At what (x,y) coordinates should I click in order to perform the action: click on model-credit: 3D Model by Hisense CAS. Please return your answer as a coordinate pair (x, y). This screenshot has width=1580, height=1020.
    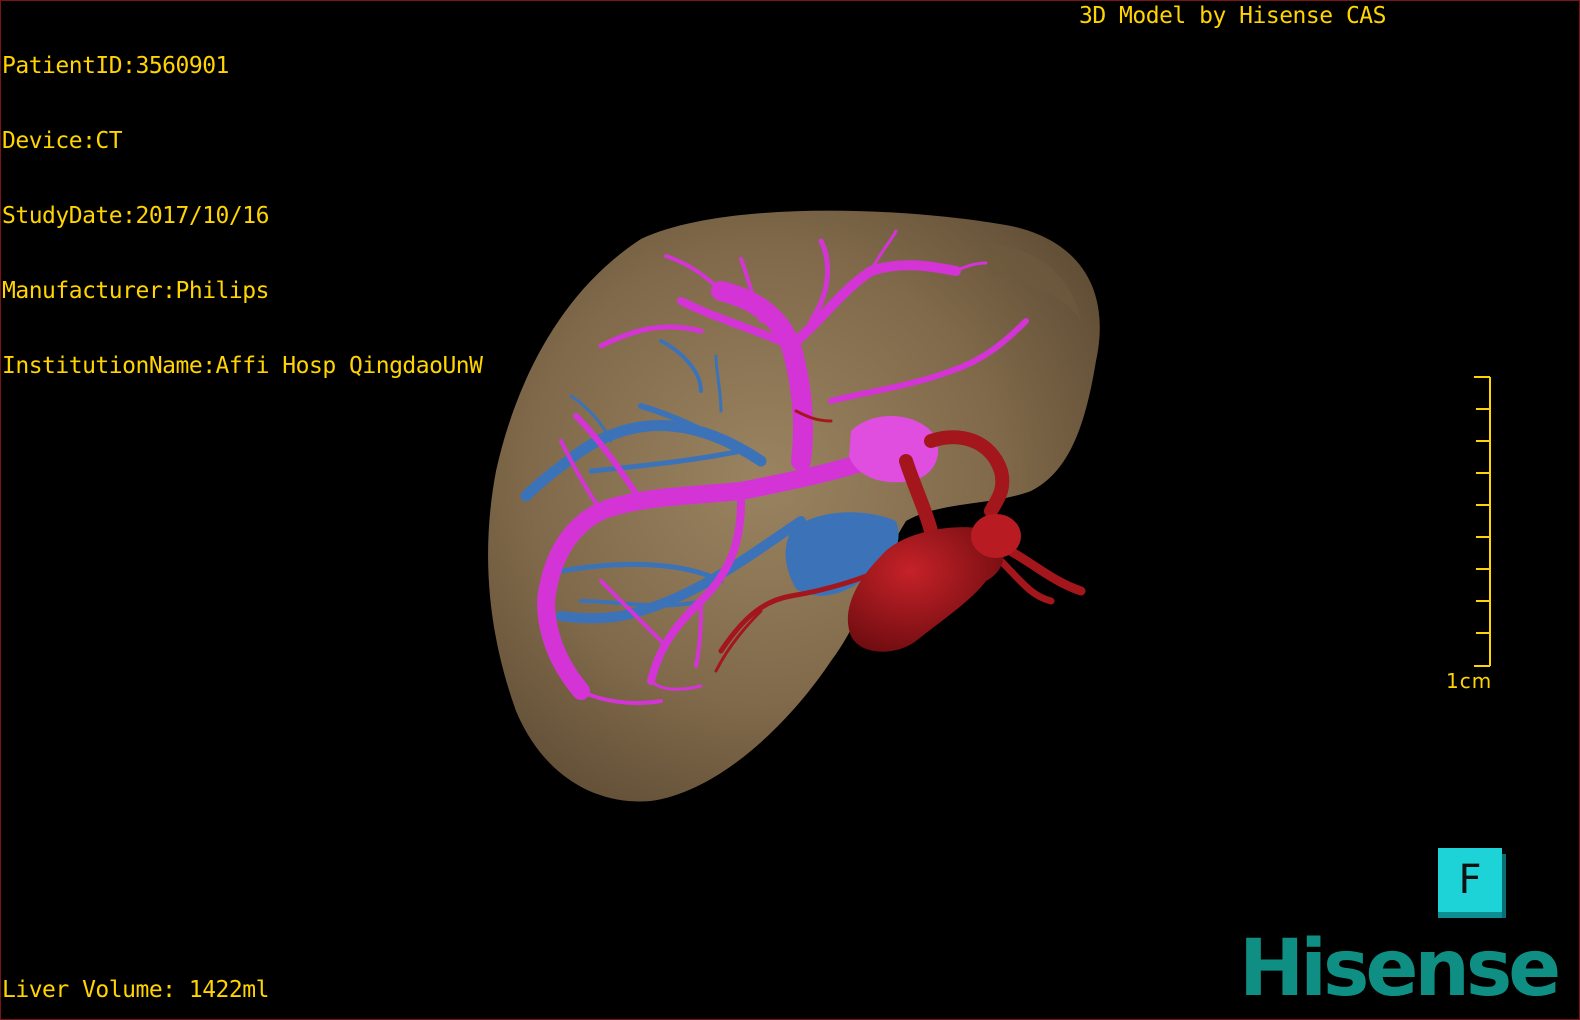
    Looking at the image, I should click on (1233, 16).